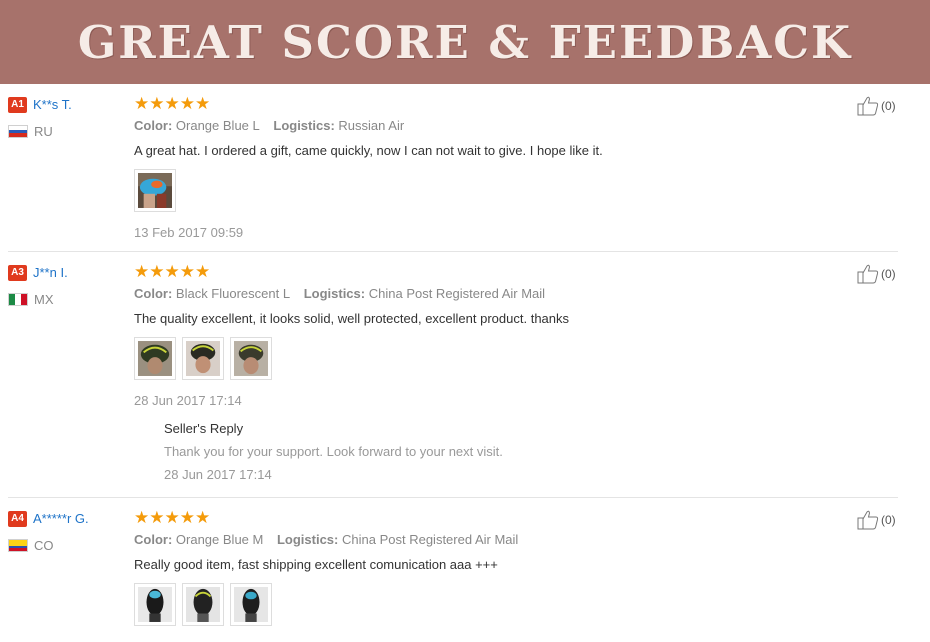 This screenshot has width=930, height=642. What do you see at coordinates (50, 272) in the screenshot?
I see `reviewer-name-link: J**n I.` at bounding box center [50, 272].